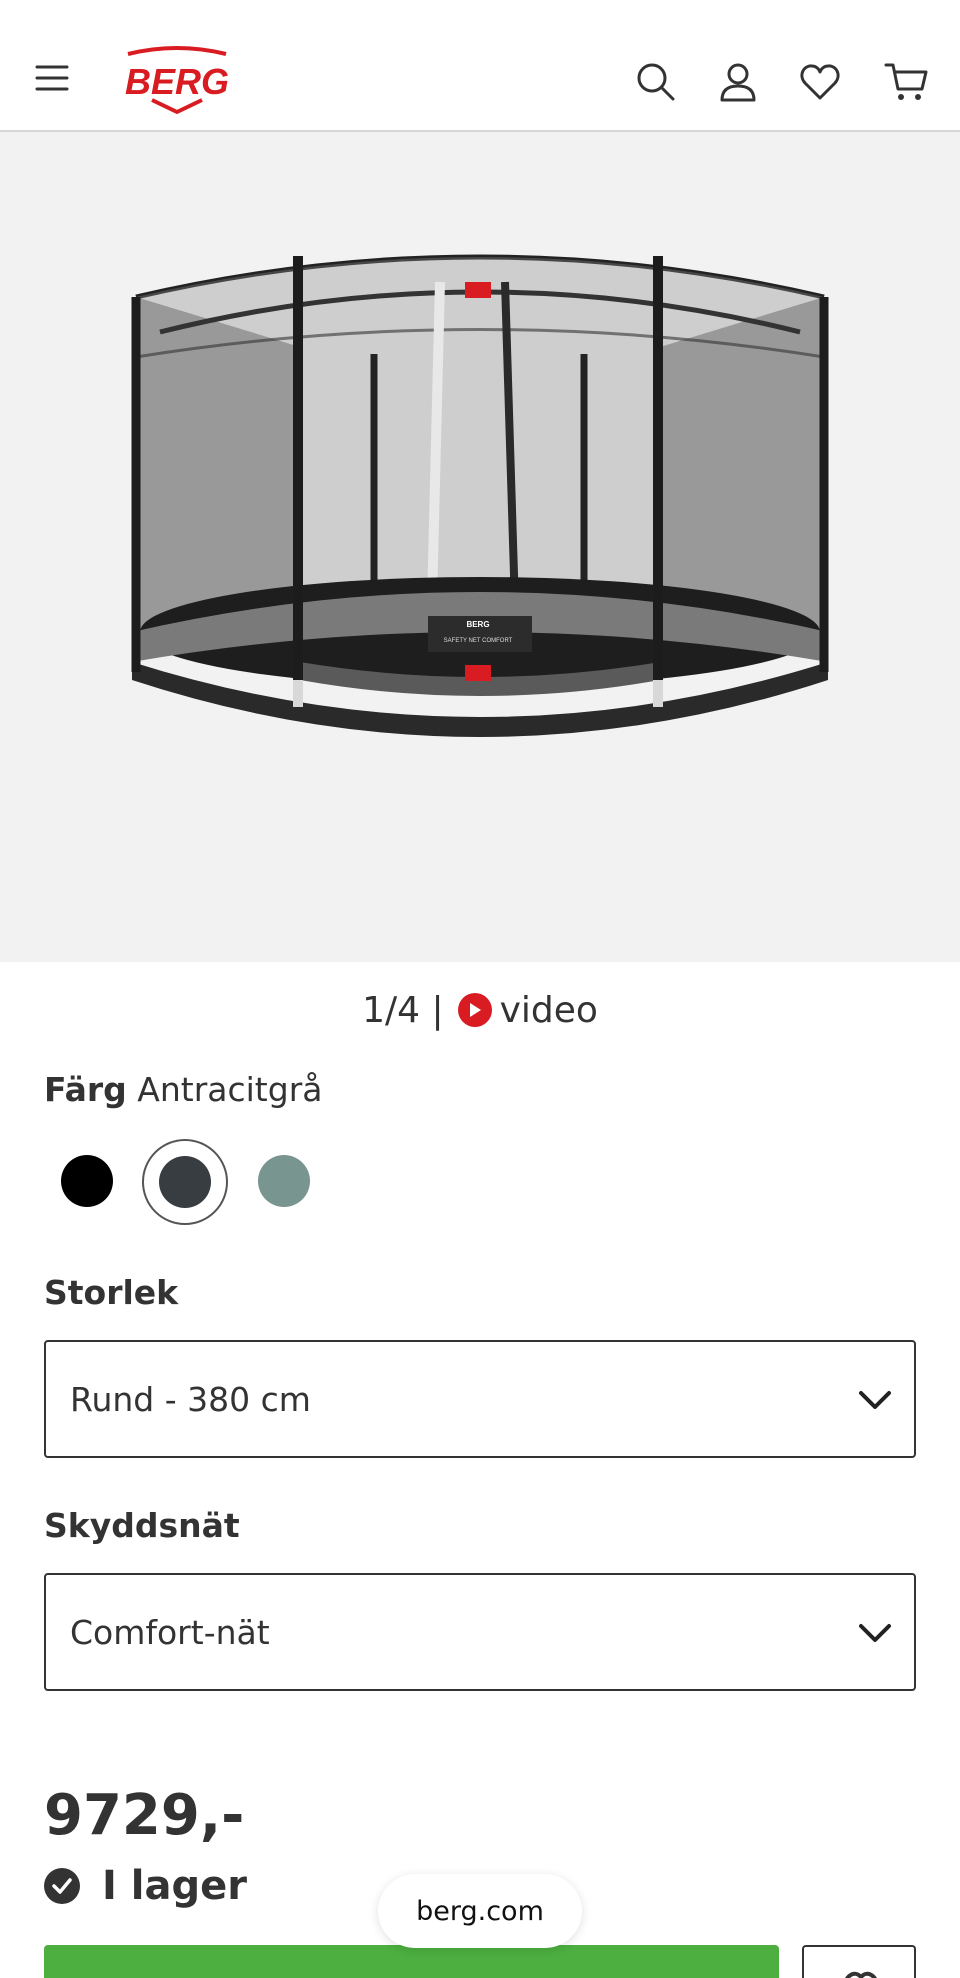  I want to click on color-label-row: Färg Antracitgrå, so click(183, 1089).